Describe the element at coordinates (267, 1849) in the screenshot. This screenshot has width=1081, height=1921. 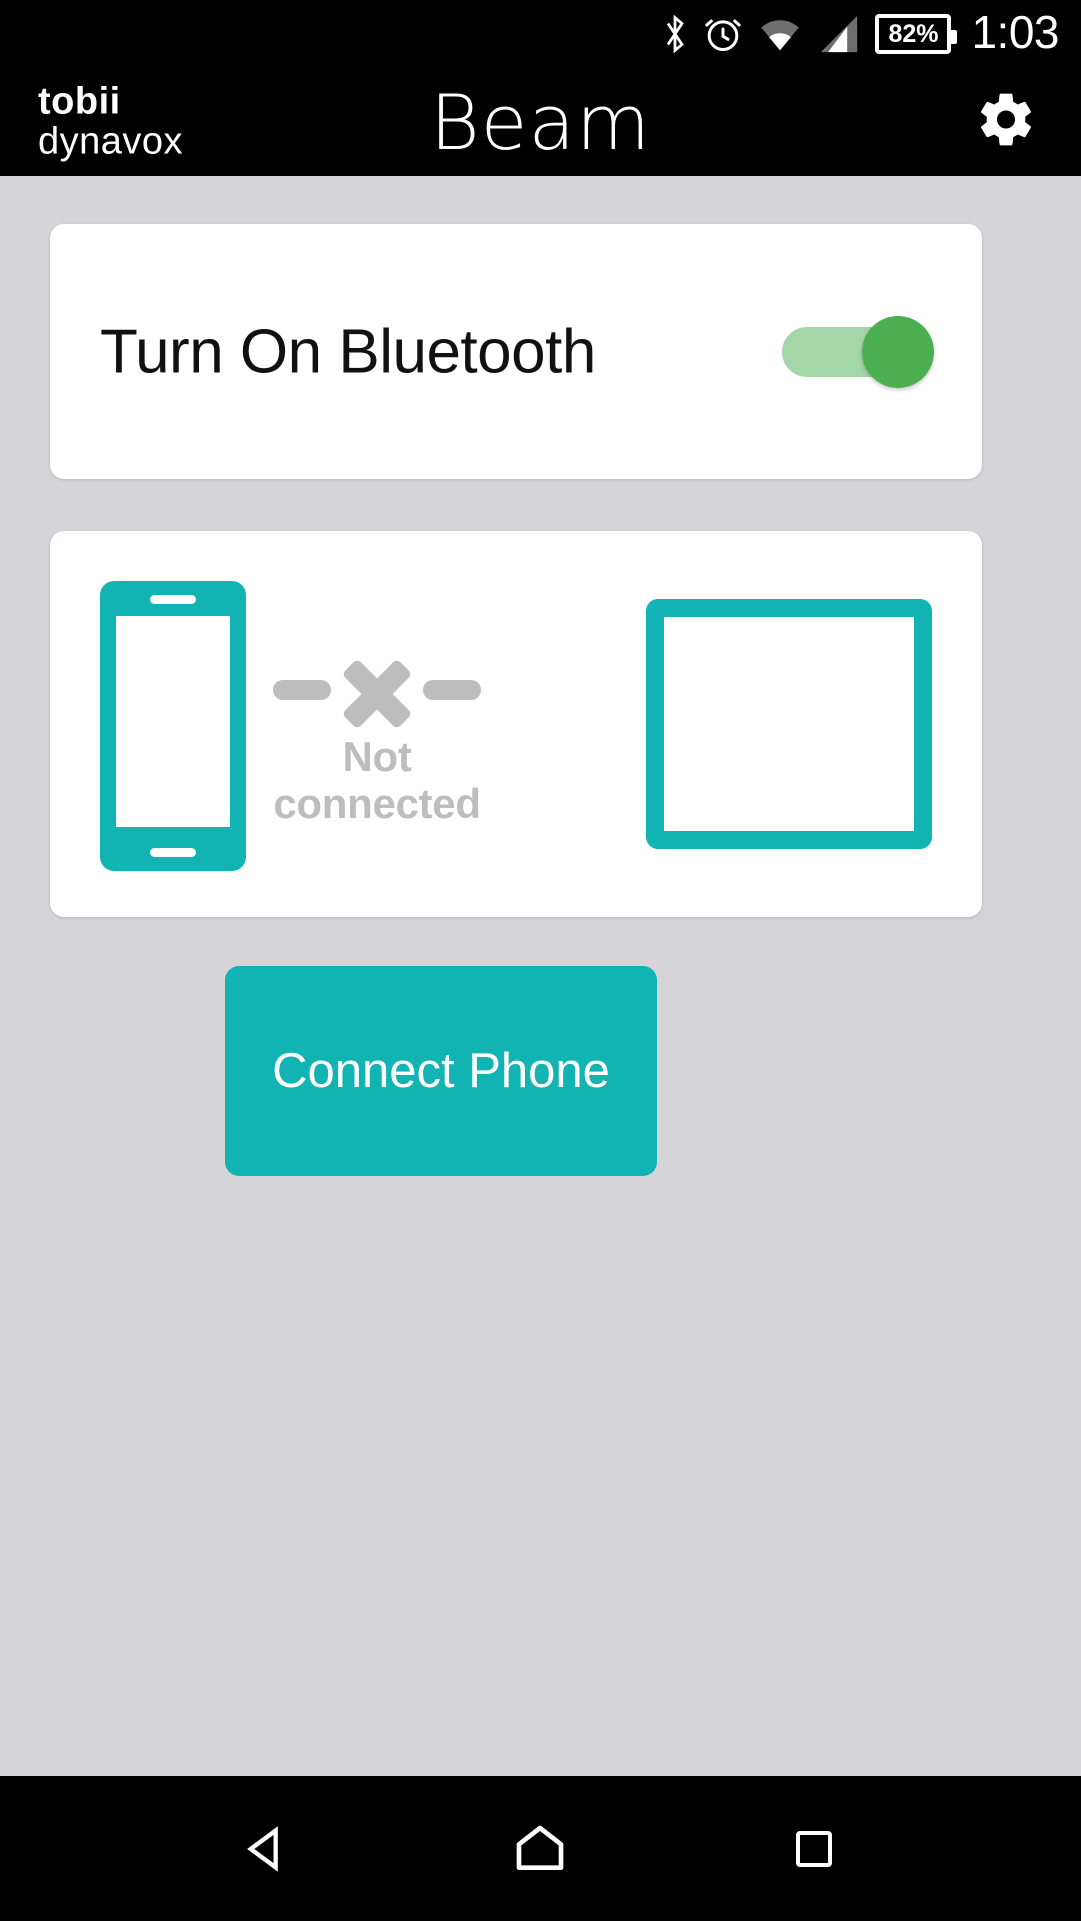
I see `back-triangle-icon` at that location.